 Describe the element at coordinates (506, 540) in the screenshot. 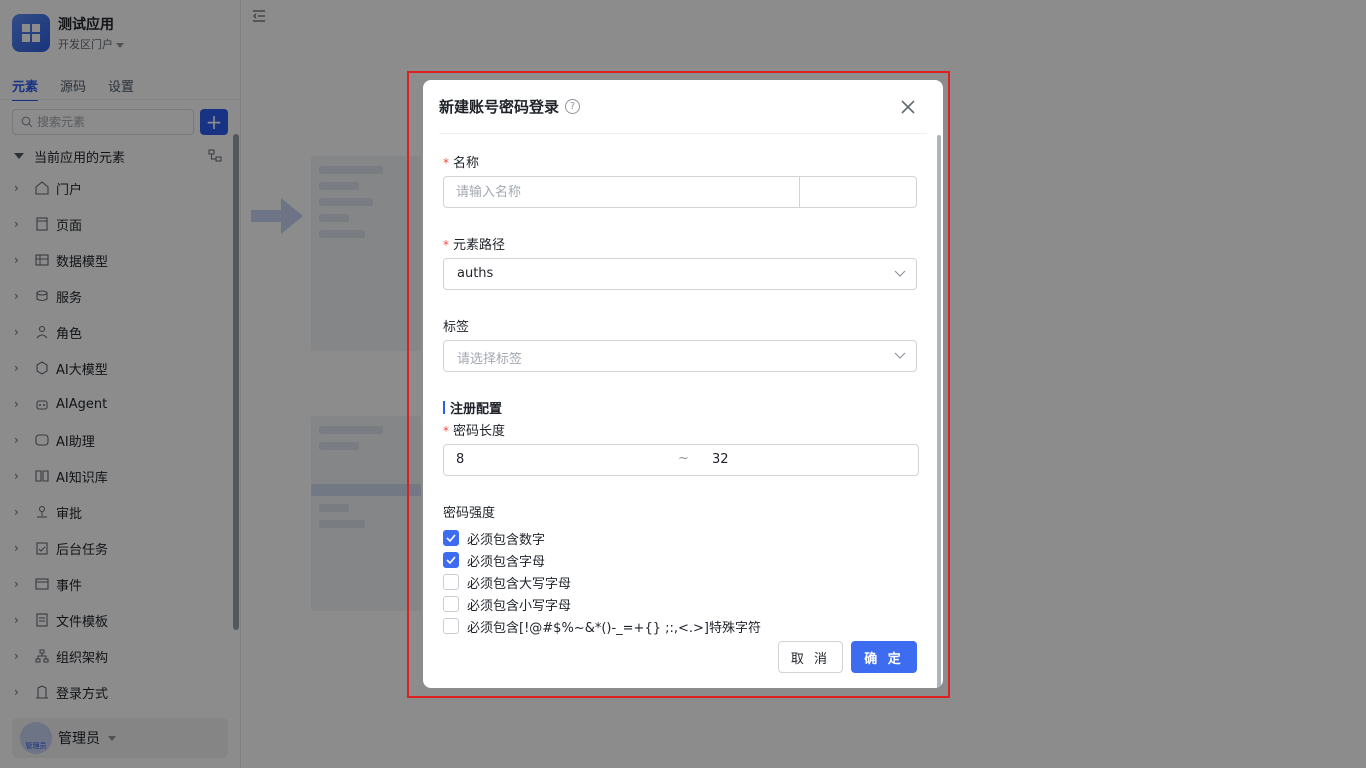

I see `checkbox-label: 必须包含数字` at that location.